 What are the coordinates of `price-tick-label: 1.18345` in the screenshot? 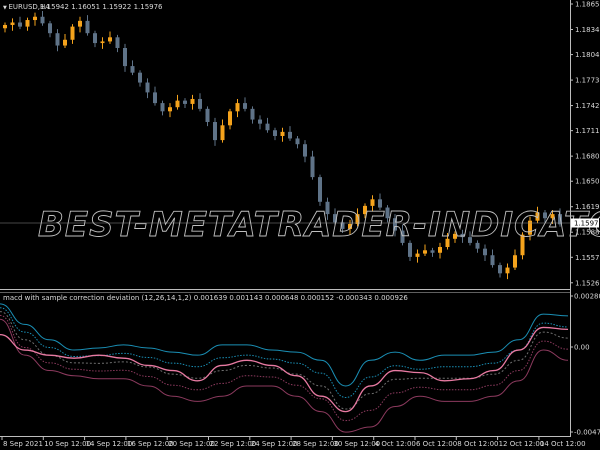 It's located at (587, 30).